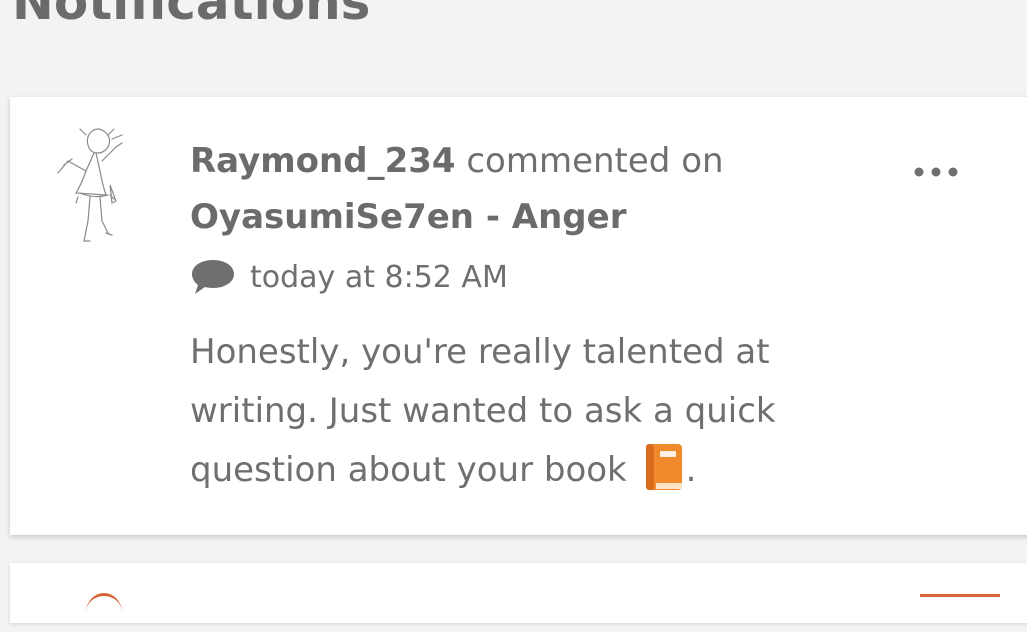 The width and height of the screenshot is (1027, 632). I want to click on orange-book-emoji-icon, so click(664, 467).